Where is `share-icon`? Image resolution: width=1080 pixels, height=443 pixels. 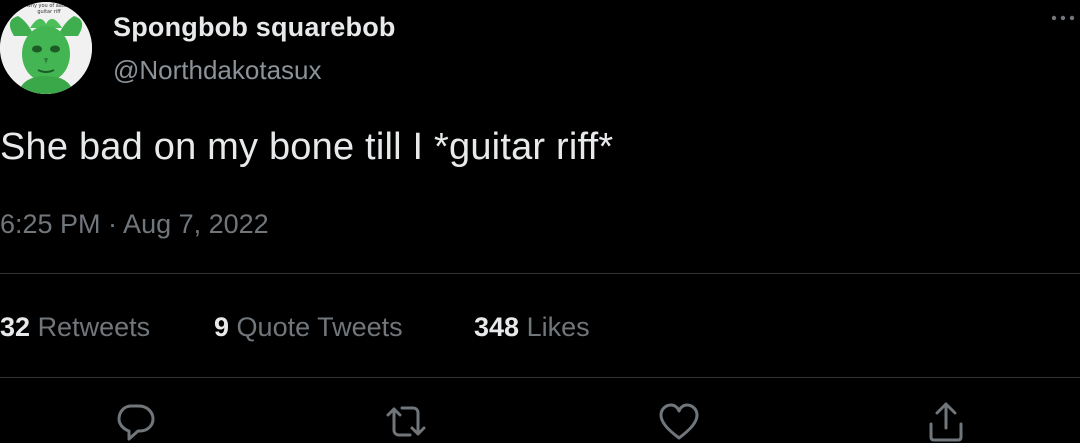 share-icon is located at coordinates (946, 422).